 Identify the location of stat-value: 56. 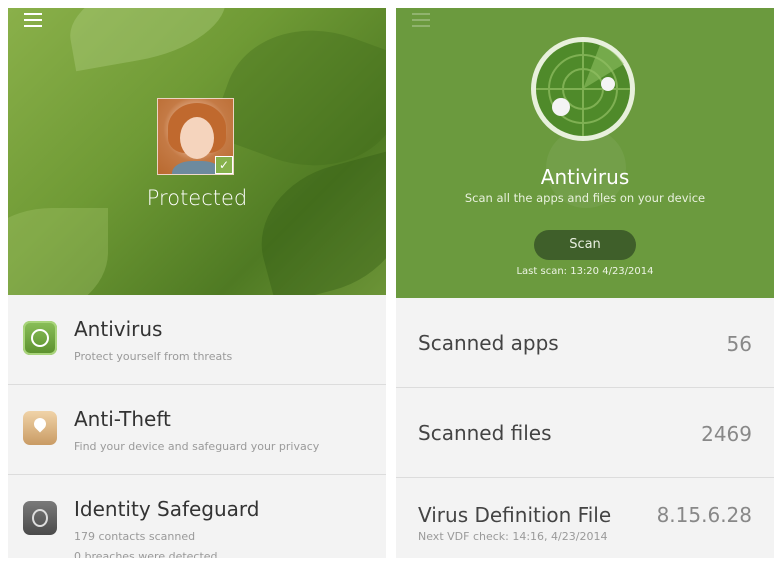
(739, 344).